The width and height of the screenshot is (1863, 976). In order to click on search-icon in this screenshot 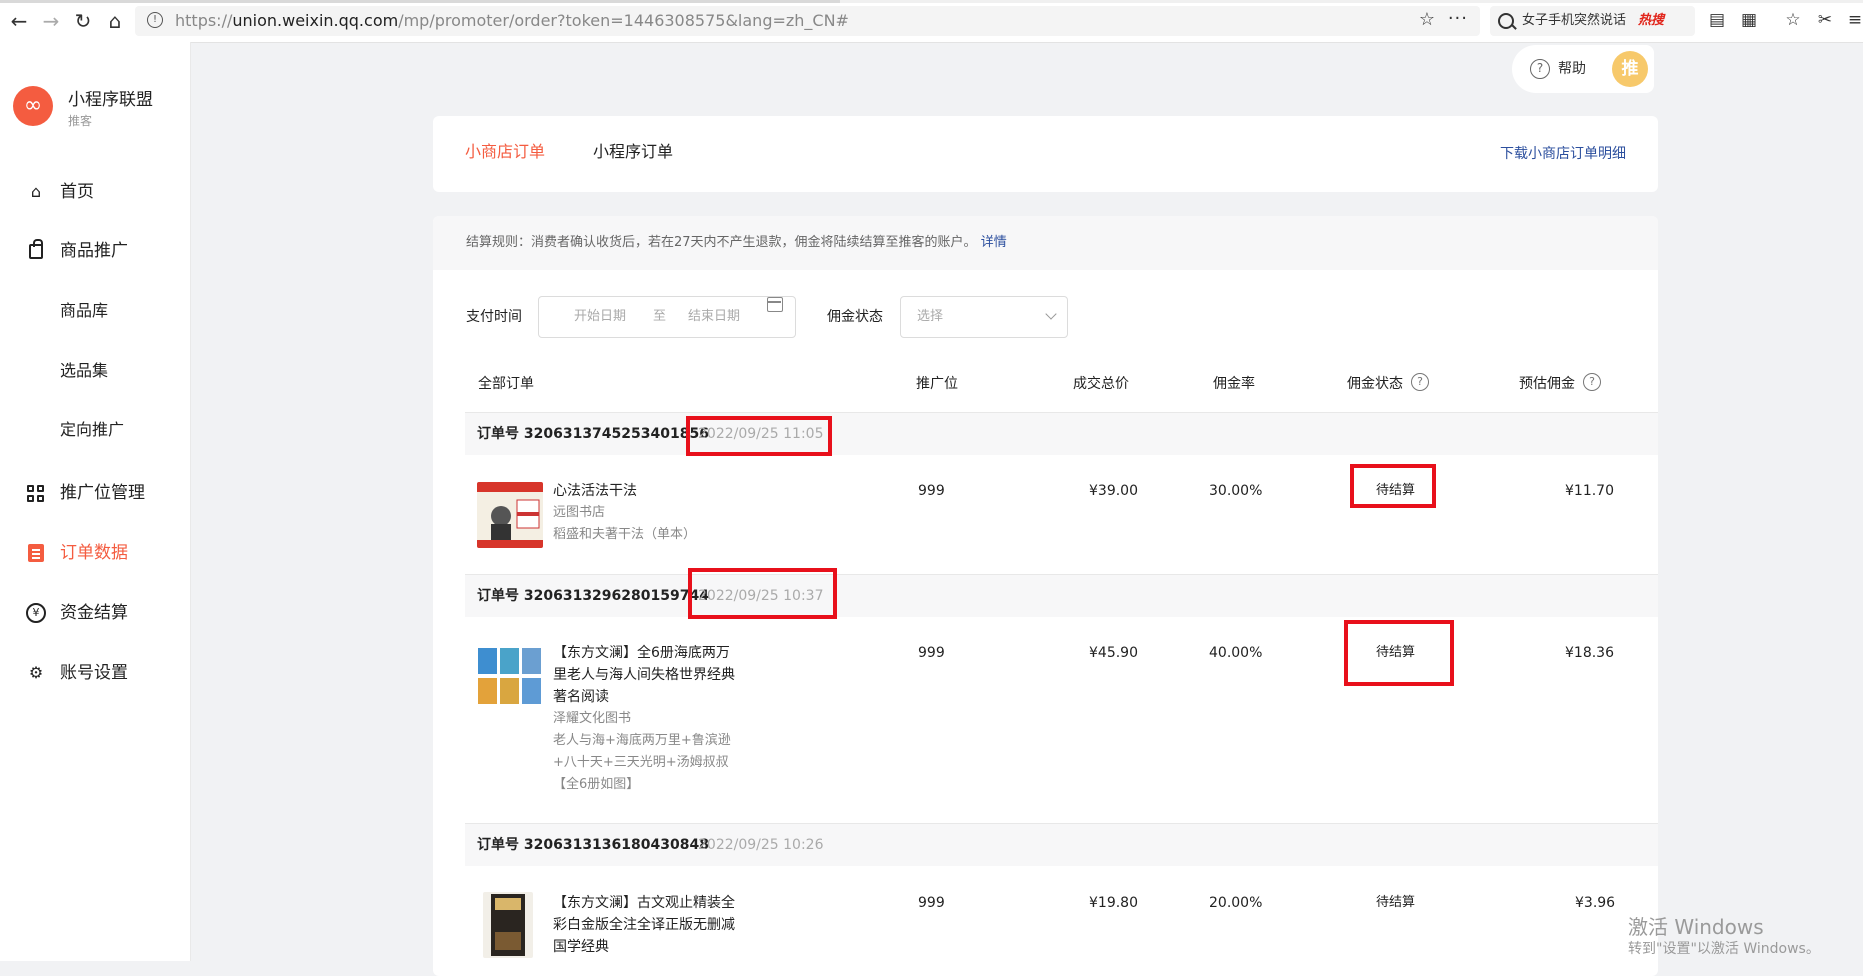, I will do `click(1506, 21)`.